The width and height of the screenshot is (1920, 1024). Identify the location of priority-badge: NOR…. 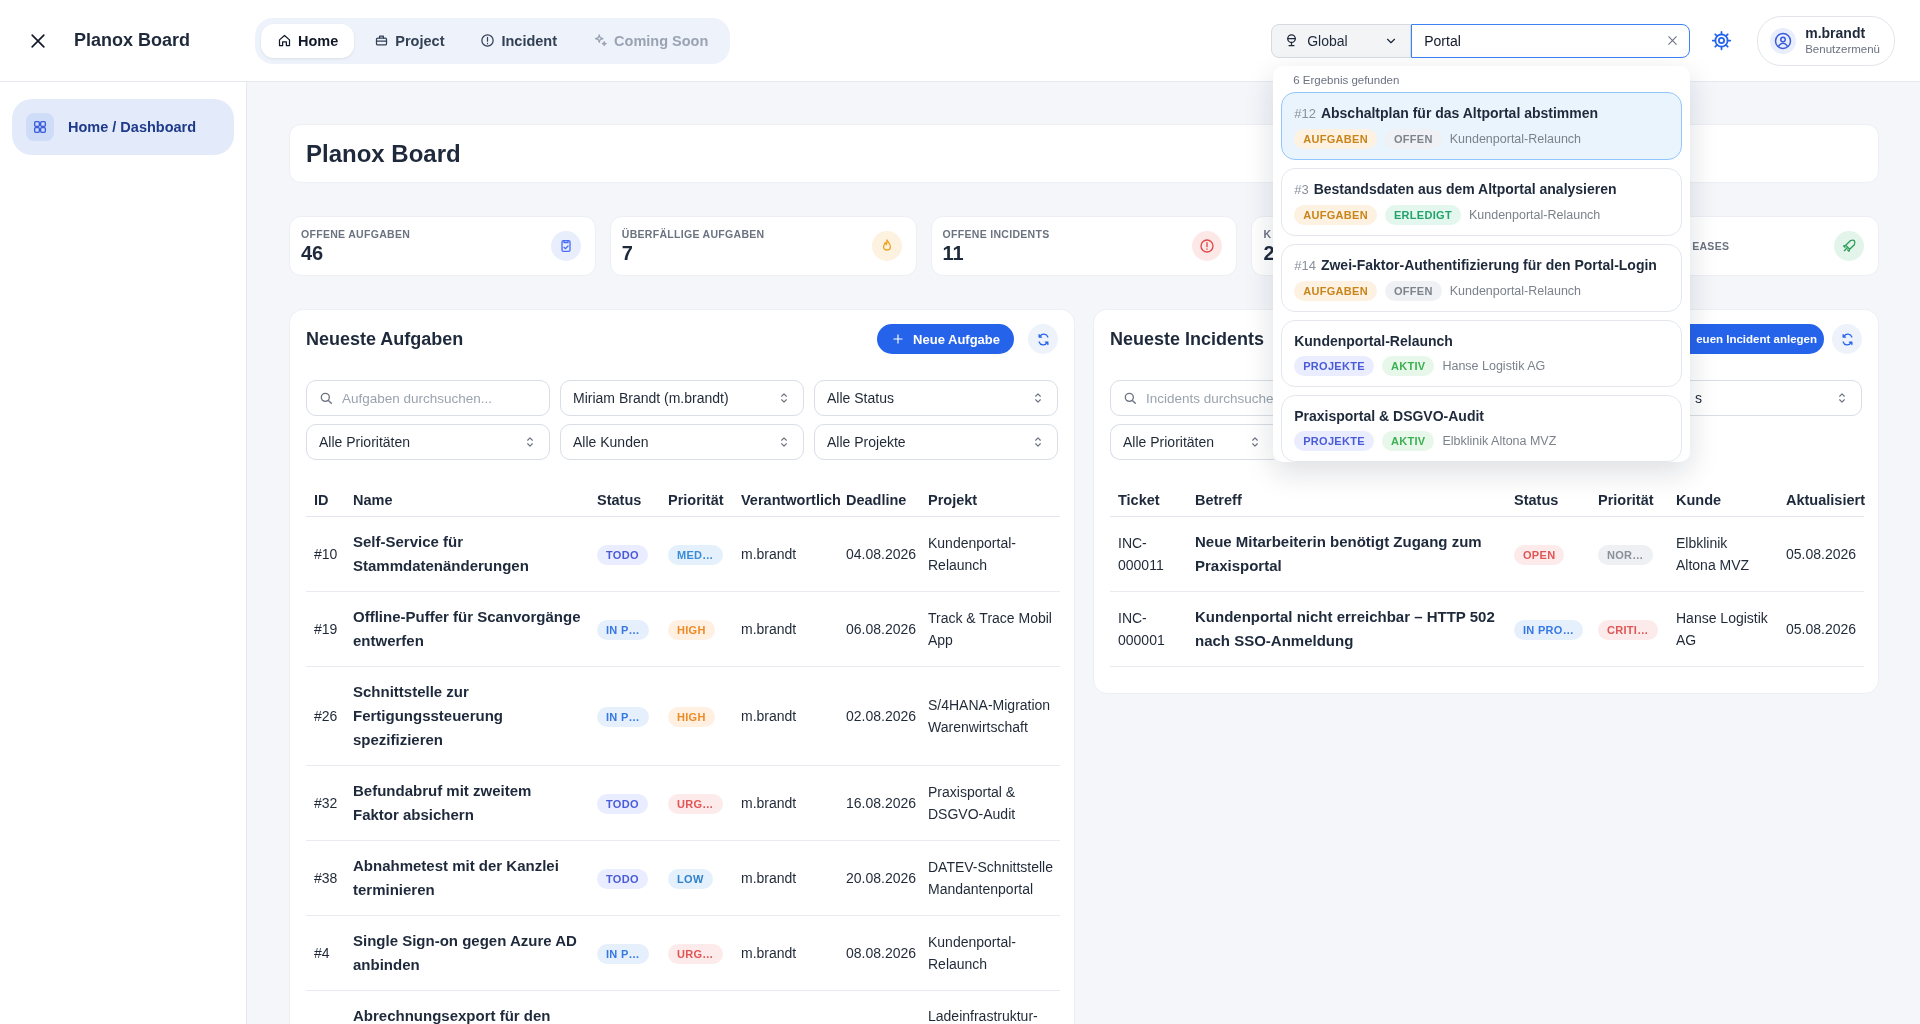
(1625, 555).